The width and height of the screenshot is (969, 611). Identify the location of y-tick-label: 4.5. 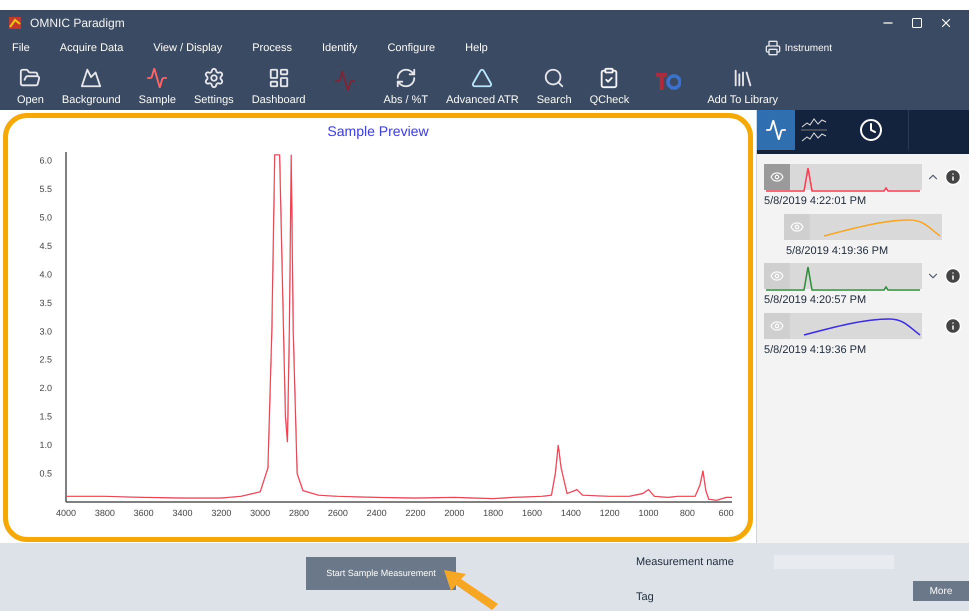
(45, 245).